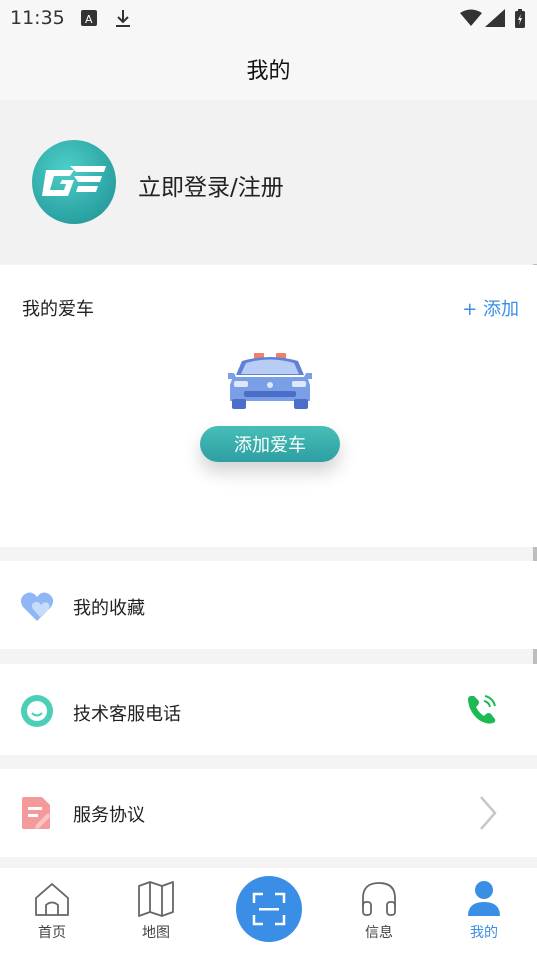  I want to click on menu-label-favorites: 我的收藏, so click(109, 608).